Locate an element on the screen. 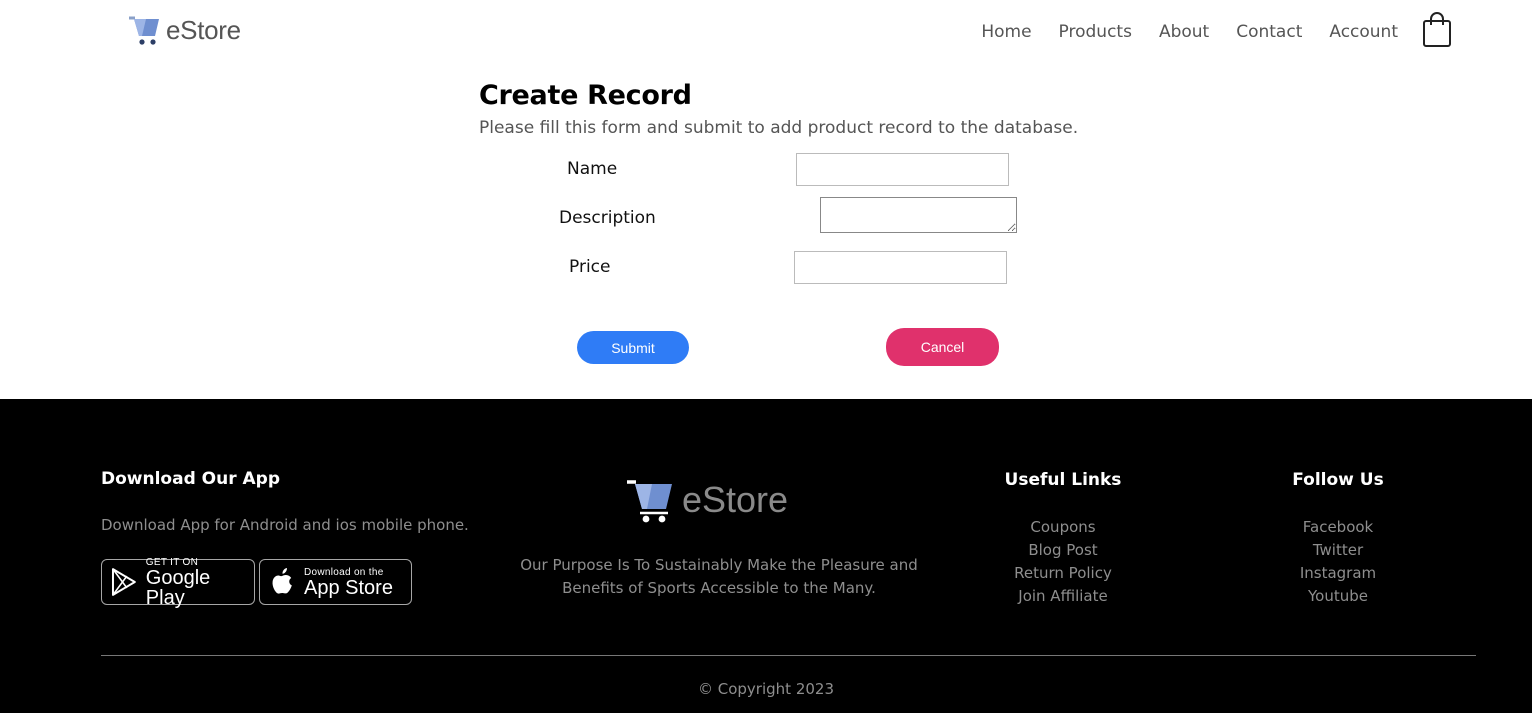 The height and width of the screenshot is (713, 1532). nav-products: Products is located at coordinates (1095, 32).